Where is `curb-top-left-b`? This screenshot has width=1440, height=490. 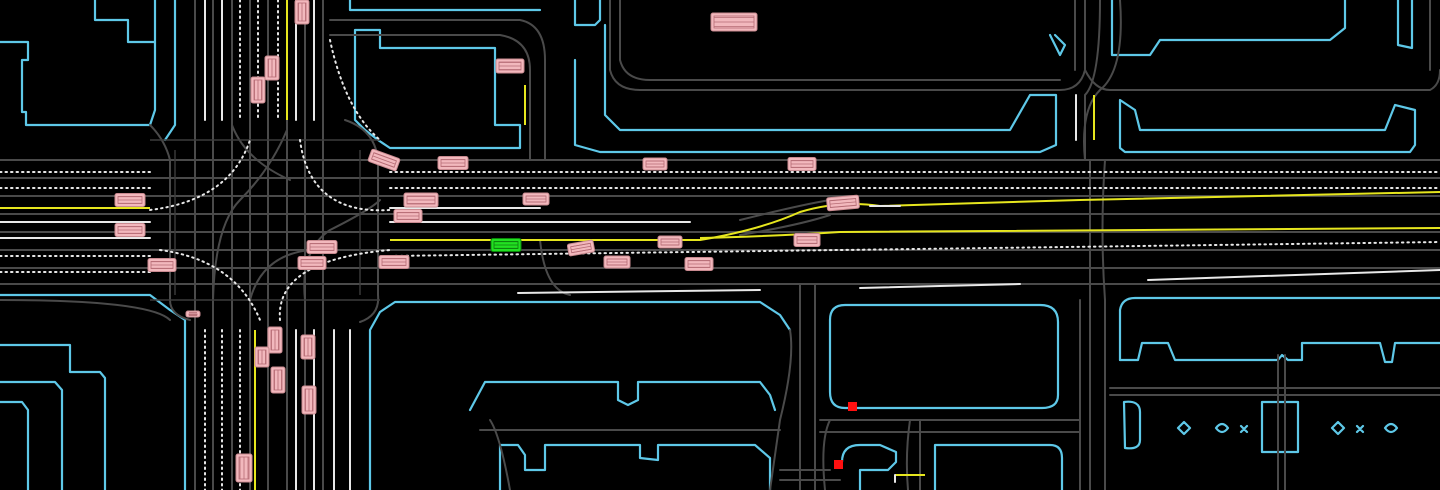
curb-top-left-b is located at coordinates (170, 71).